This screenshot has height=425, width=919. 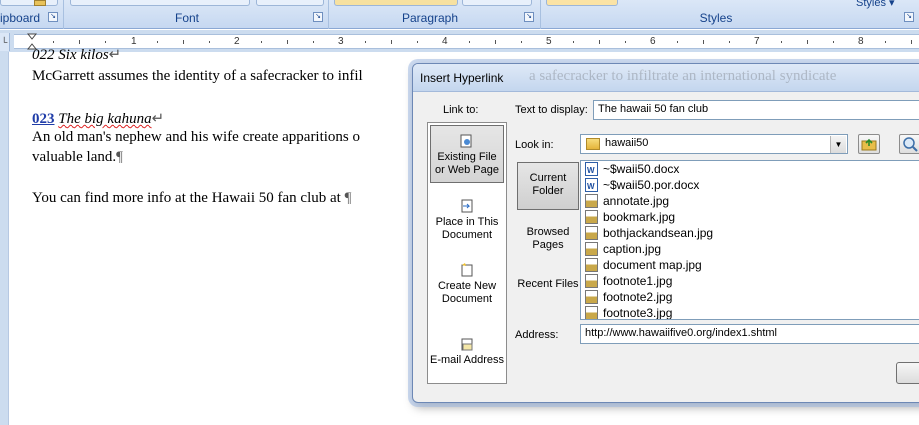 I want to click on file-name: bothjackandsean.jpg, so click(x=658, y=233).